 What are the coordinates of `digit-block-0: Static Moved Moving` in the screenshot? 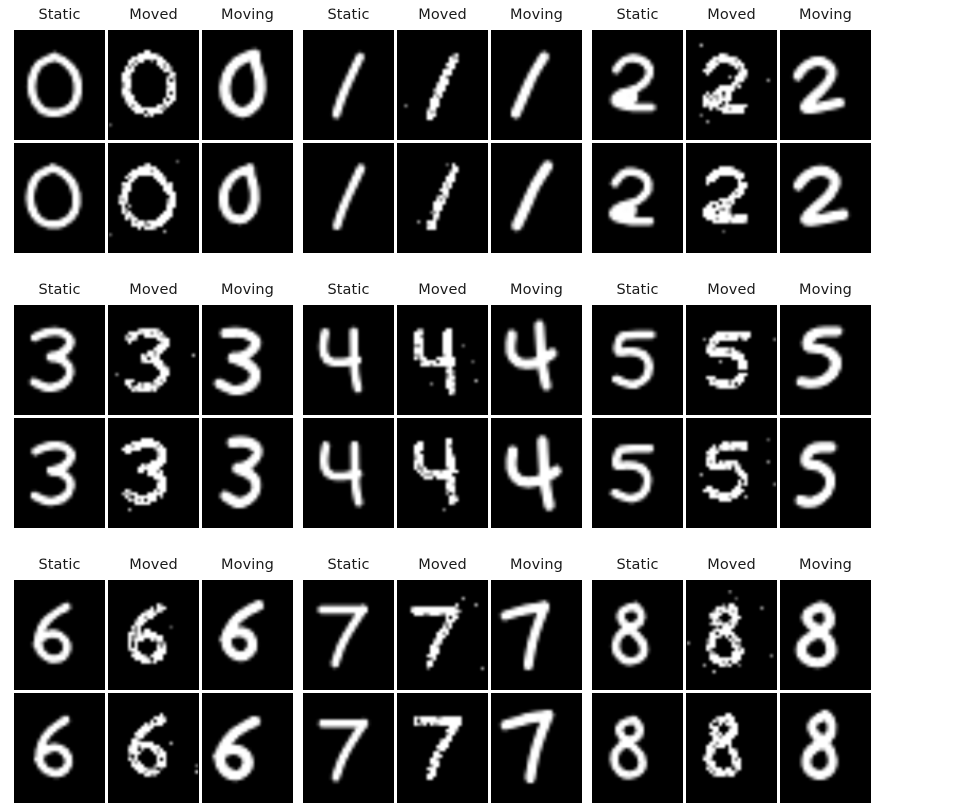 It's located at (153, 126).